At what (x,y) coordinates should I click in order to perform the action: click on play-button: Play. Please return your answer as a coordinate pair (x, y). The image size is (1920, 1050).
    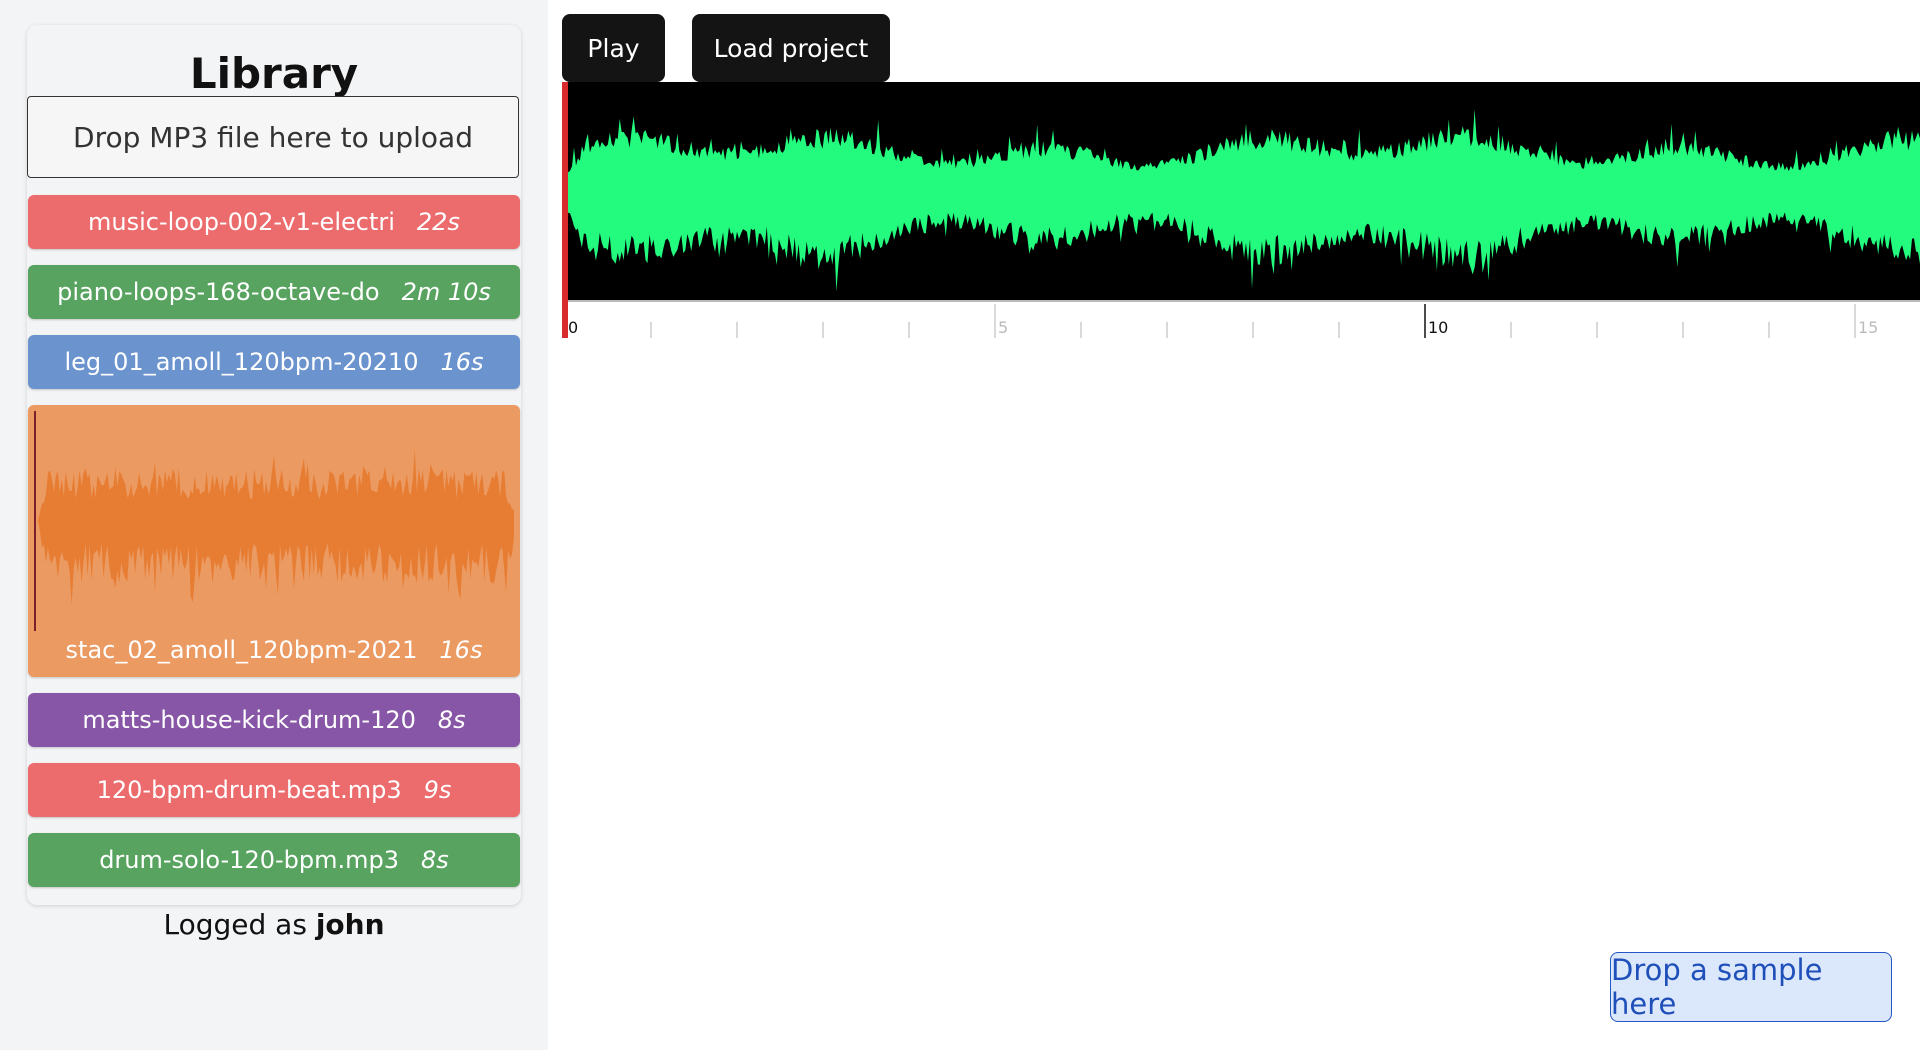
    Looking at the image, I should click on (613, 48).